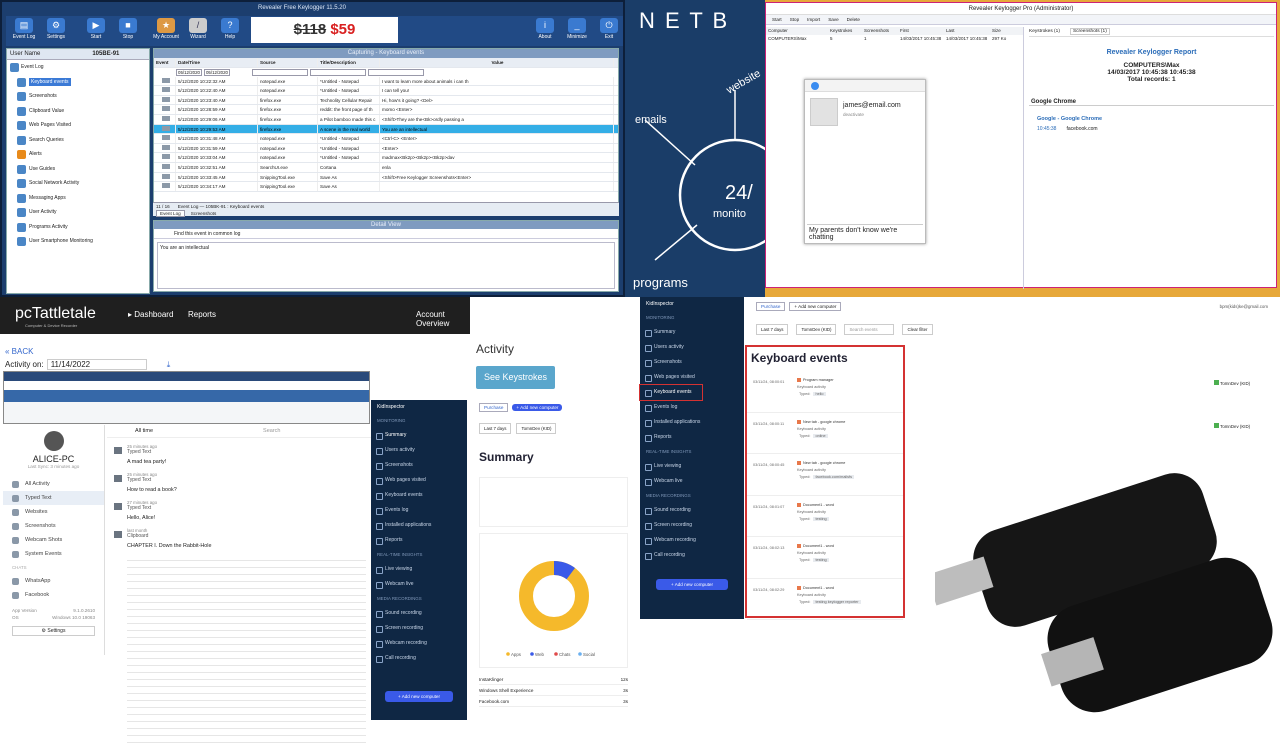  I want to click on tree-item-smartphone: User Smartphone Monitoring, so click(78, 241).